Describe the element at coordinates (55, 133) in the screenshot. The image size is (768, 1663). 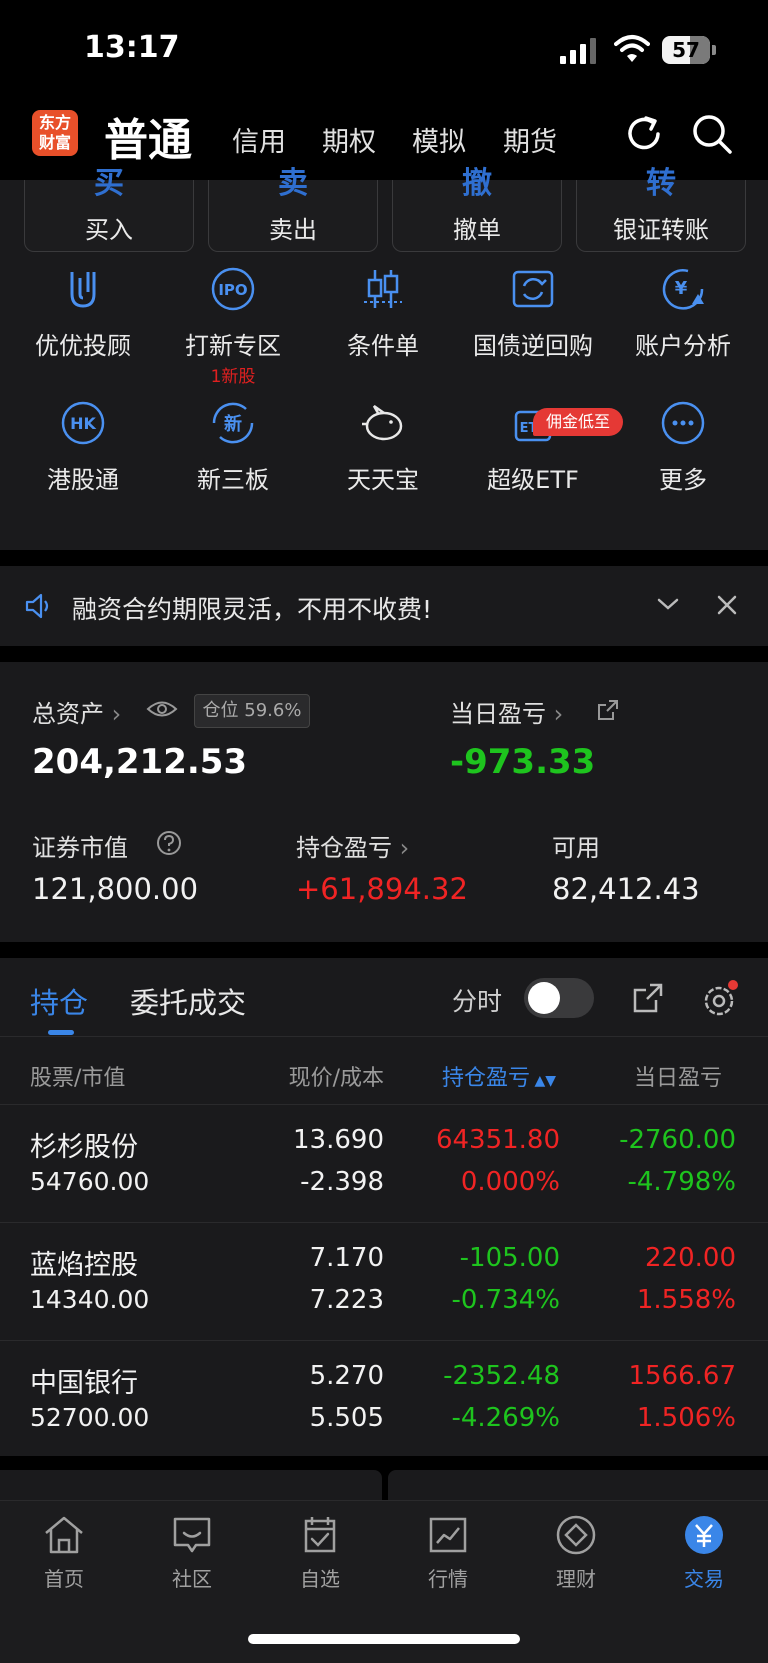
I see `eastmoney-logo: 东方 财富` at that location.